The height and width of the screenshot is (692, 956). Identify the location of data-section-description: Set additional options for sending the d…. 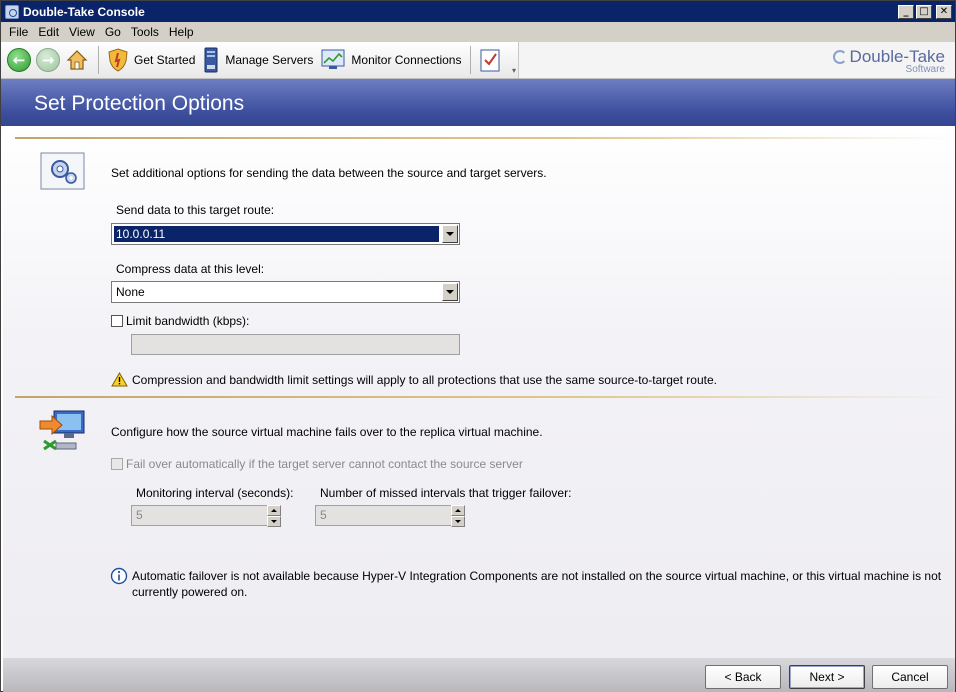
(329, 173).